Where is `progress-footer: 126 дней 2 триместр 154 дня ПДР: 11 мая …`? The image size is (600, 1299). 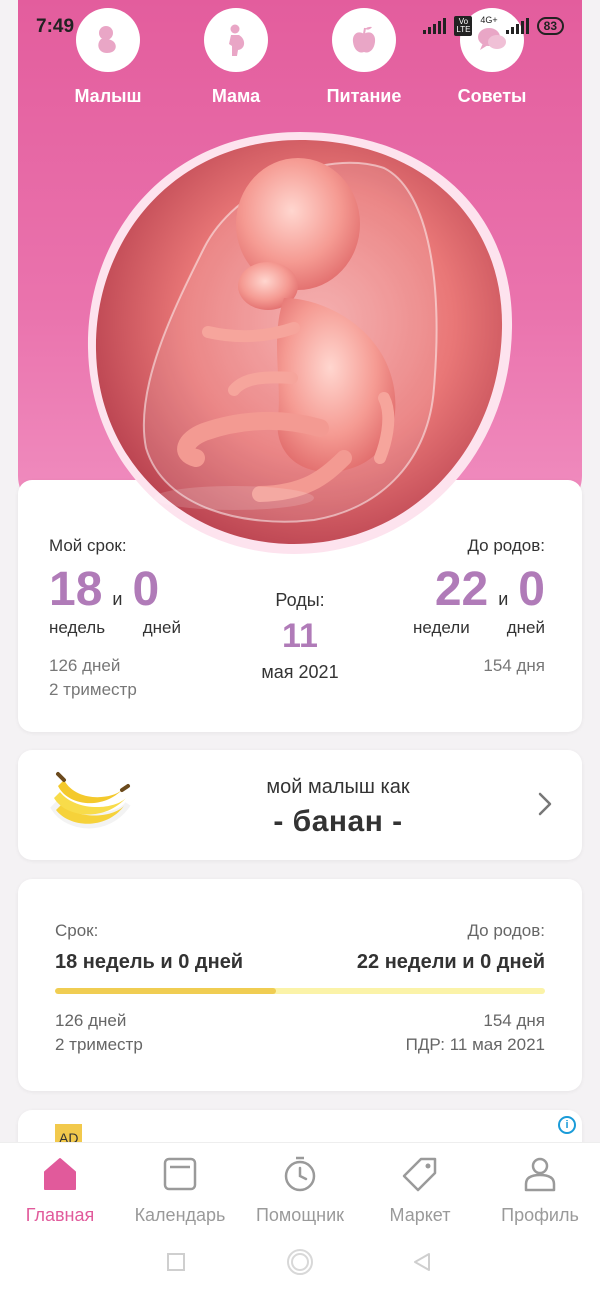
progress-footer: 126 дней 2 триместр 154 дня ПДР: 11 мая … is located at coordinates (300, 1033).